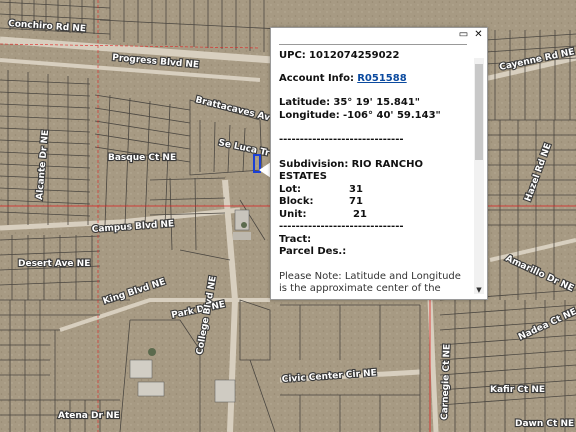 The width and height of the screenshot is (576, 432). What do you see at coordinates (479, 112) in the screenshot?
I see `scrollbar-thumb` at bounding box center [479, 112].